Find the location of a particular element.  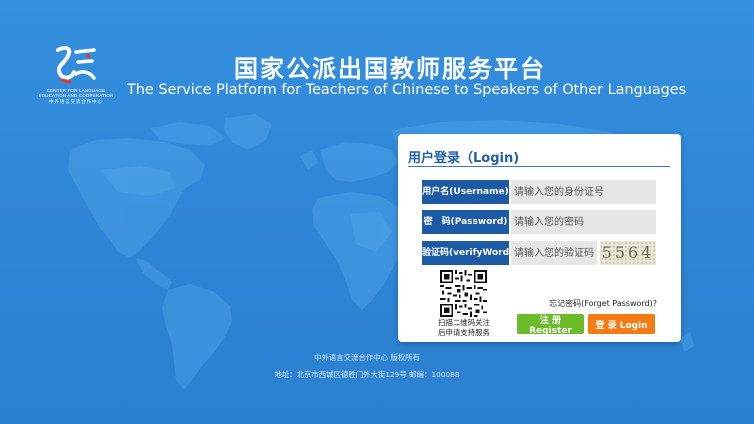

login-title-divider is located at coordinates (539, 166).